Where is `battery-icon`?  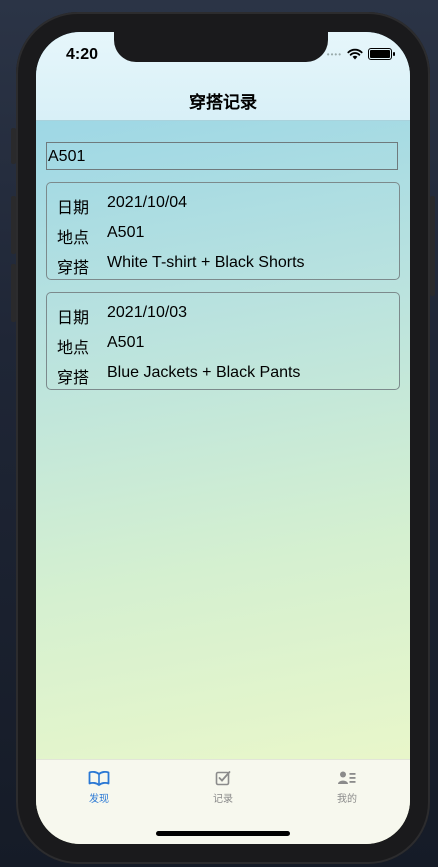
battery-icon is located at coordinates (381, 54).